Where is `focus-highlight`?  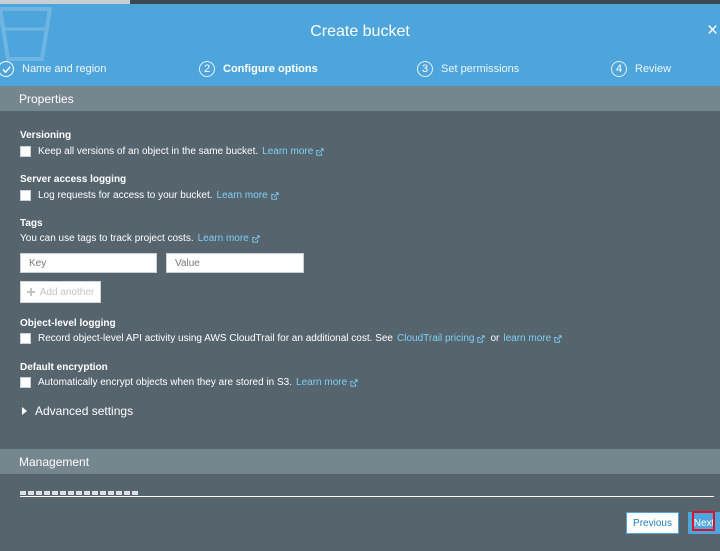
focus-highlight is located at coordinates (703, 521).